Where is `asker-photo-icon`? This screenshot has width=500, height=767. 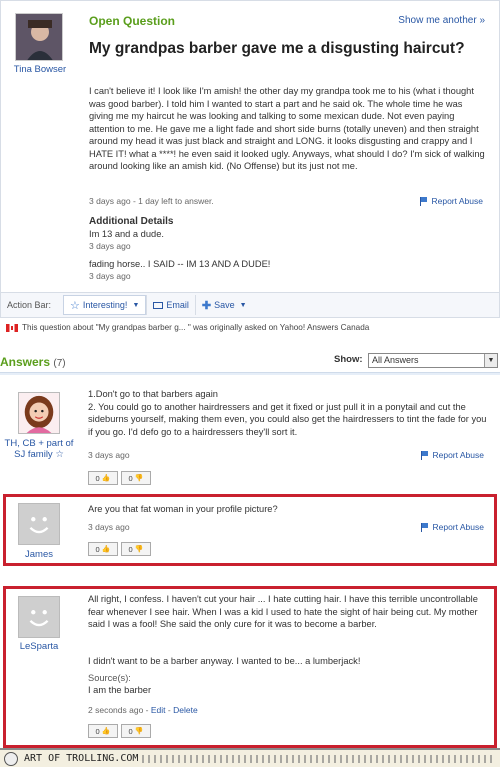
asker-photo-icon is located at coordinates (39, 37).